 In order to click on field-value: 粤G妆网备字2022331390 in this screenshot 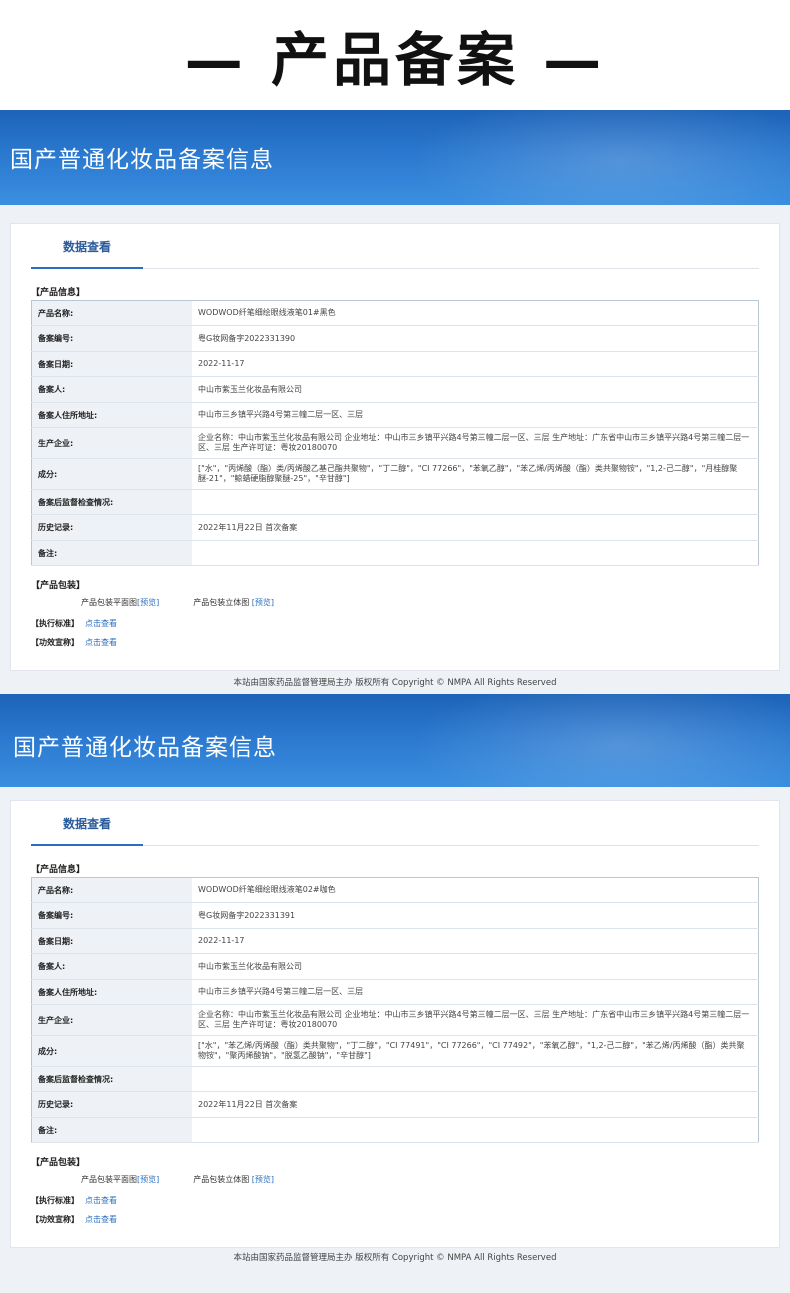, I will do `click(475, 338)`.